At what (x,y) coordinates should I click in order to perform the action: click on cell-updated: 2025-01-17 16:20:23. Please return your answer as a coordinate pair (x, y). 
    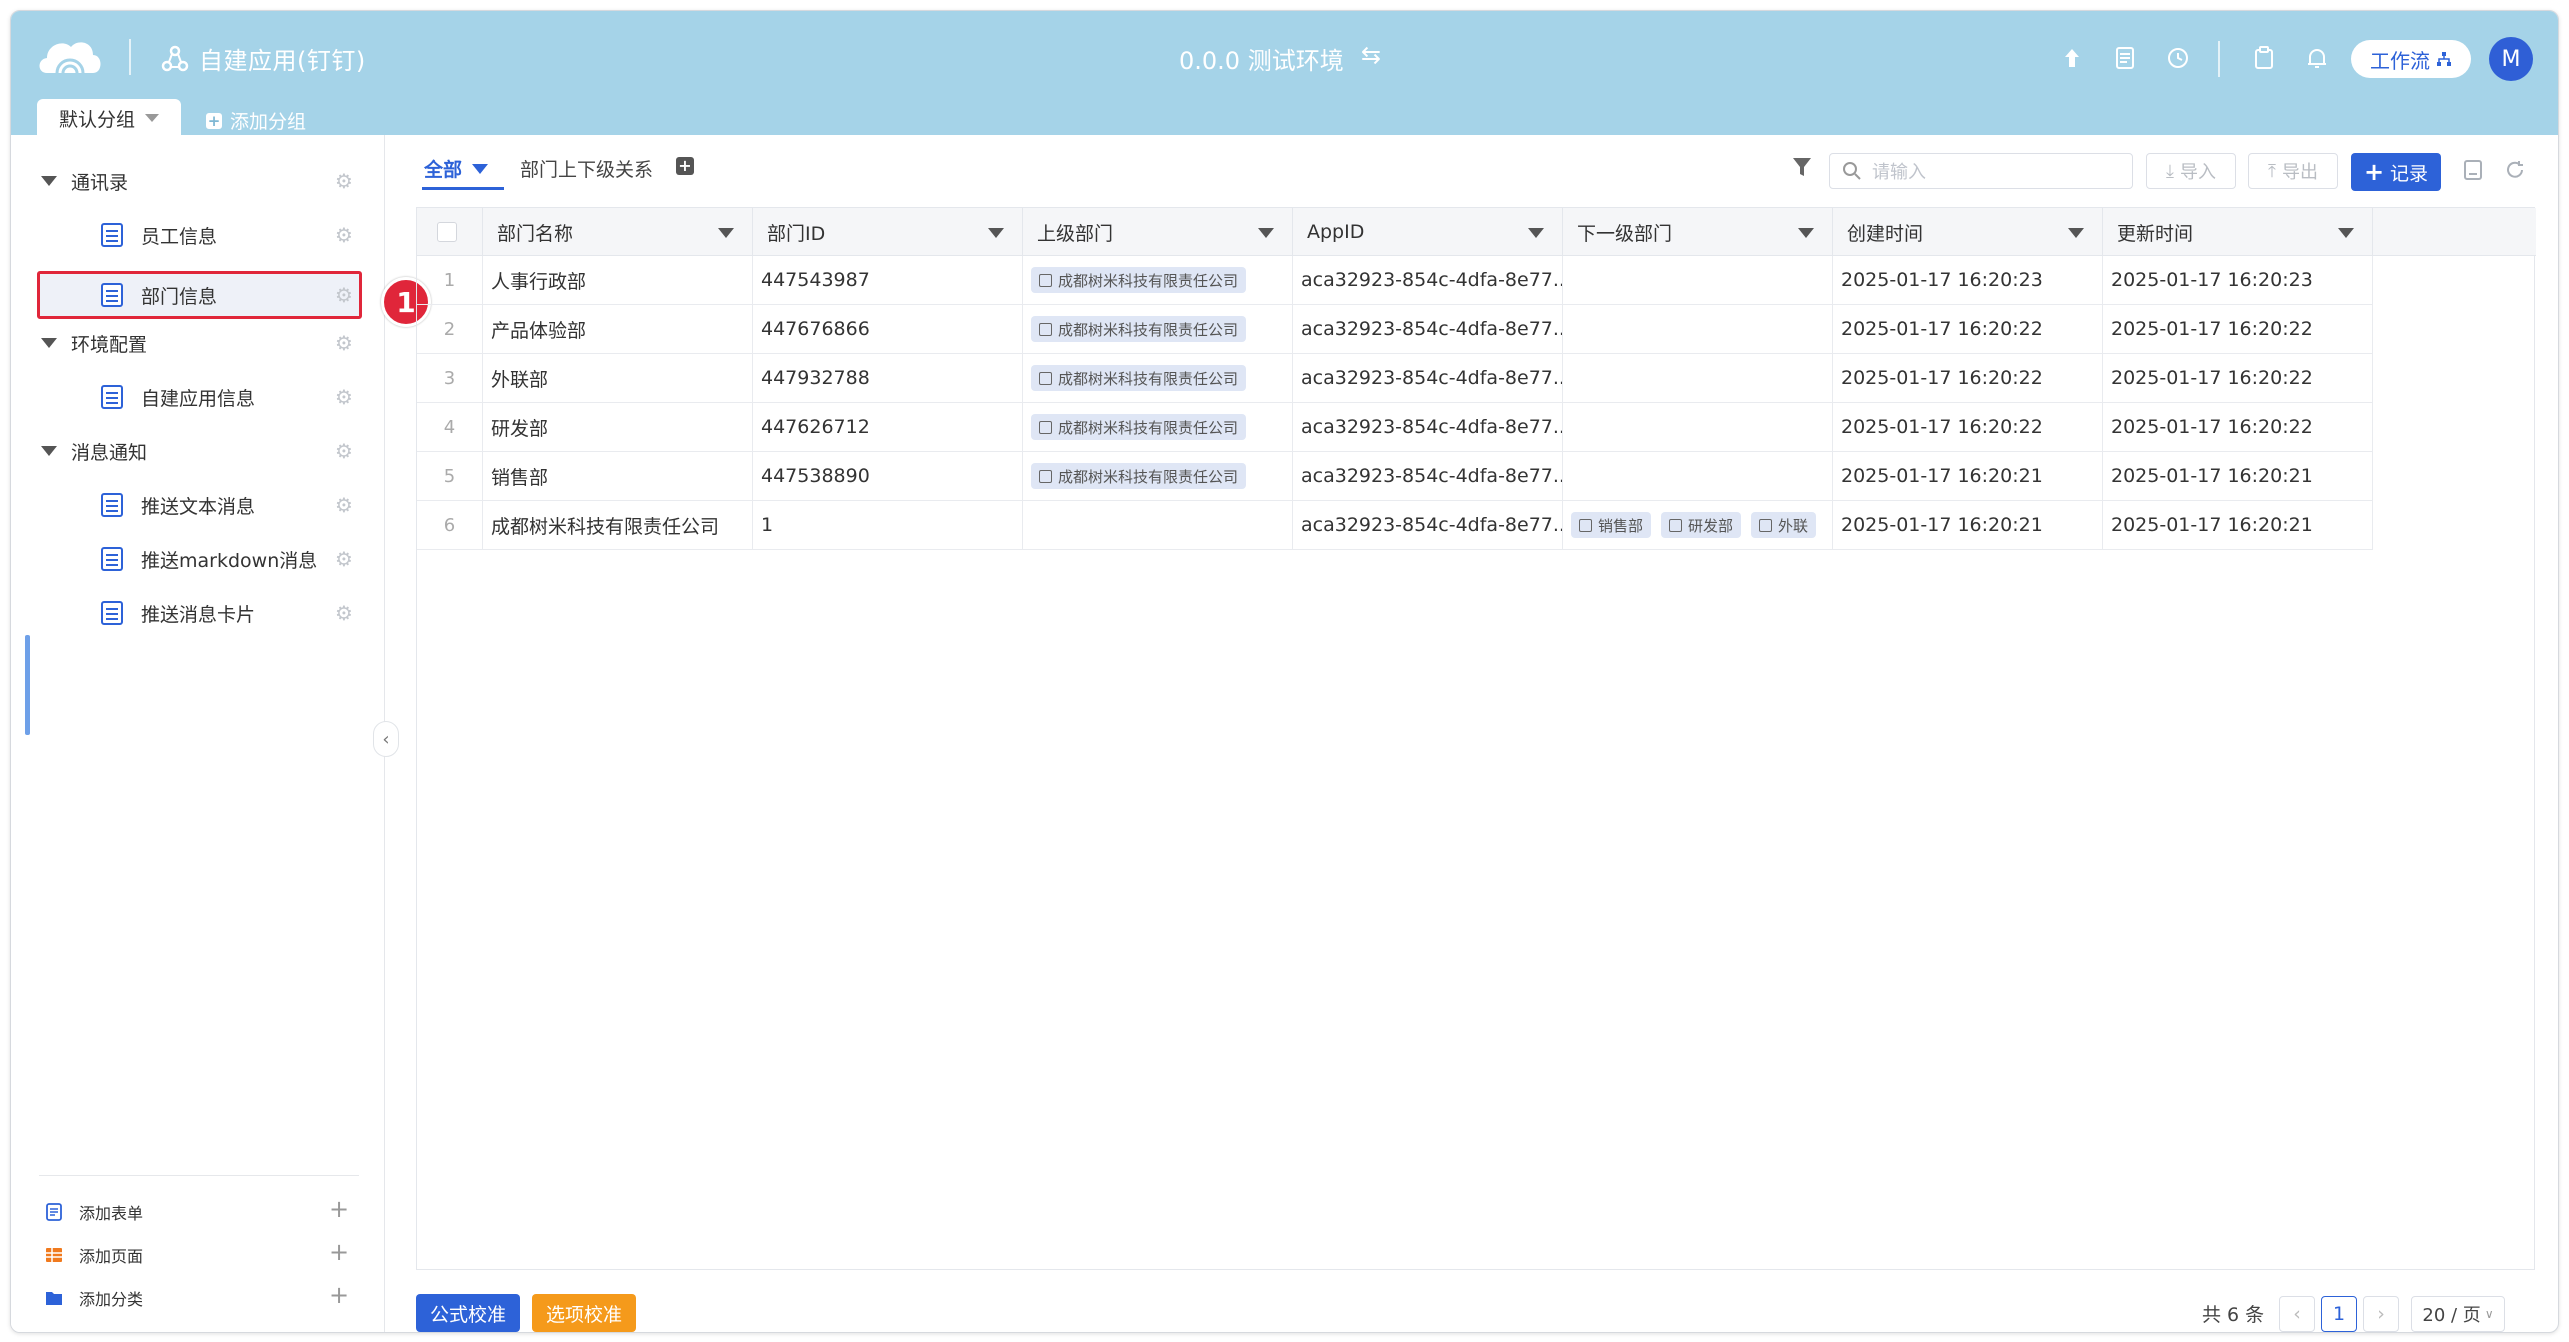
    Looking at the image, I should click on (2238, 280).